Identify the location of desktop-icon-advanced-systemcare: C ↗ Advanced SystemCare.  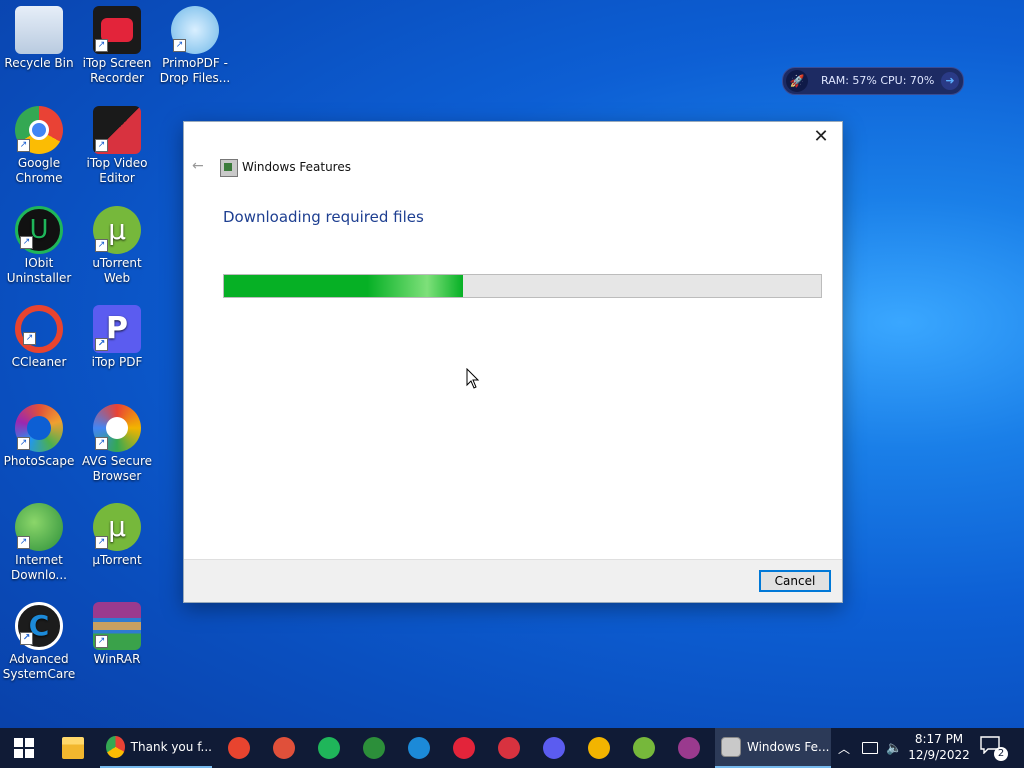
(39, 642).